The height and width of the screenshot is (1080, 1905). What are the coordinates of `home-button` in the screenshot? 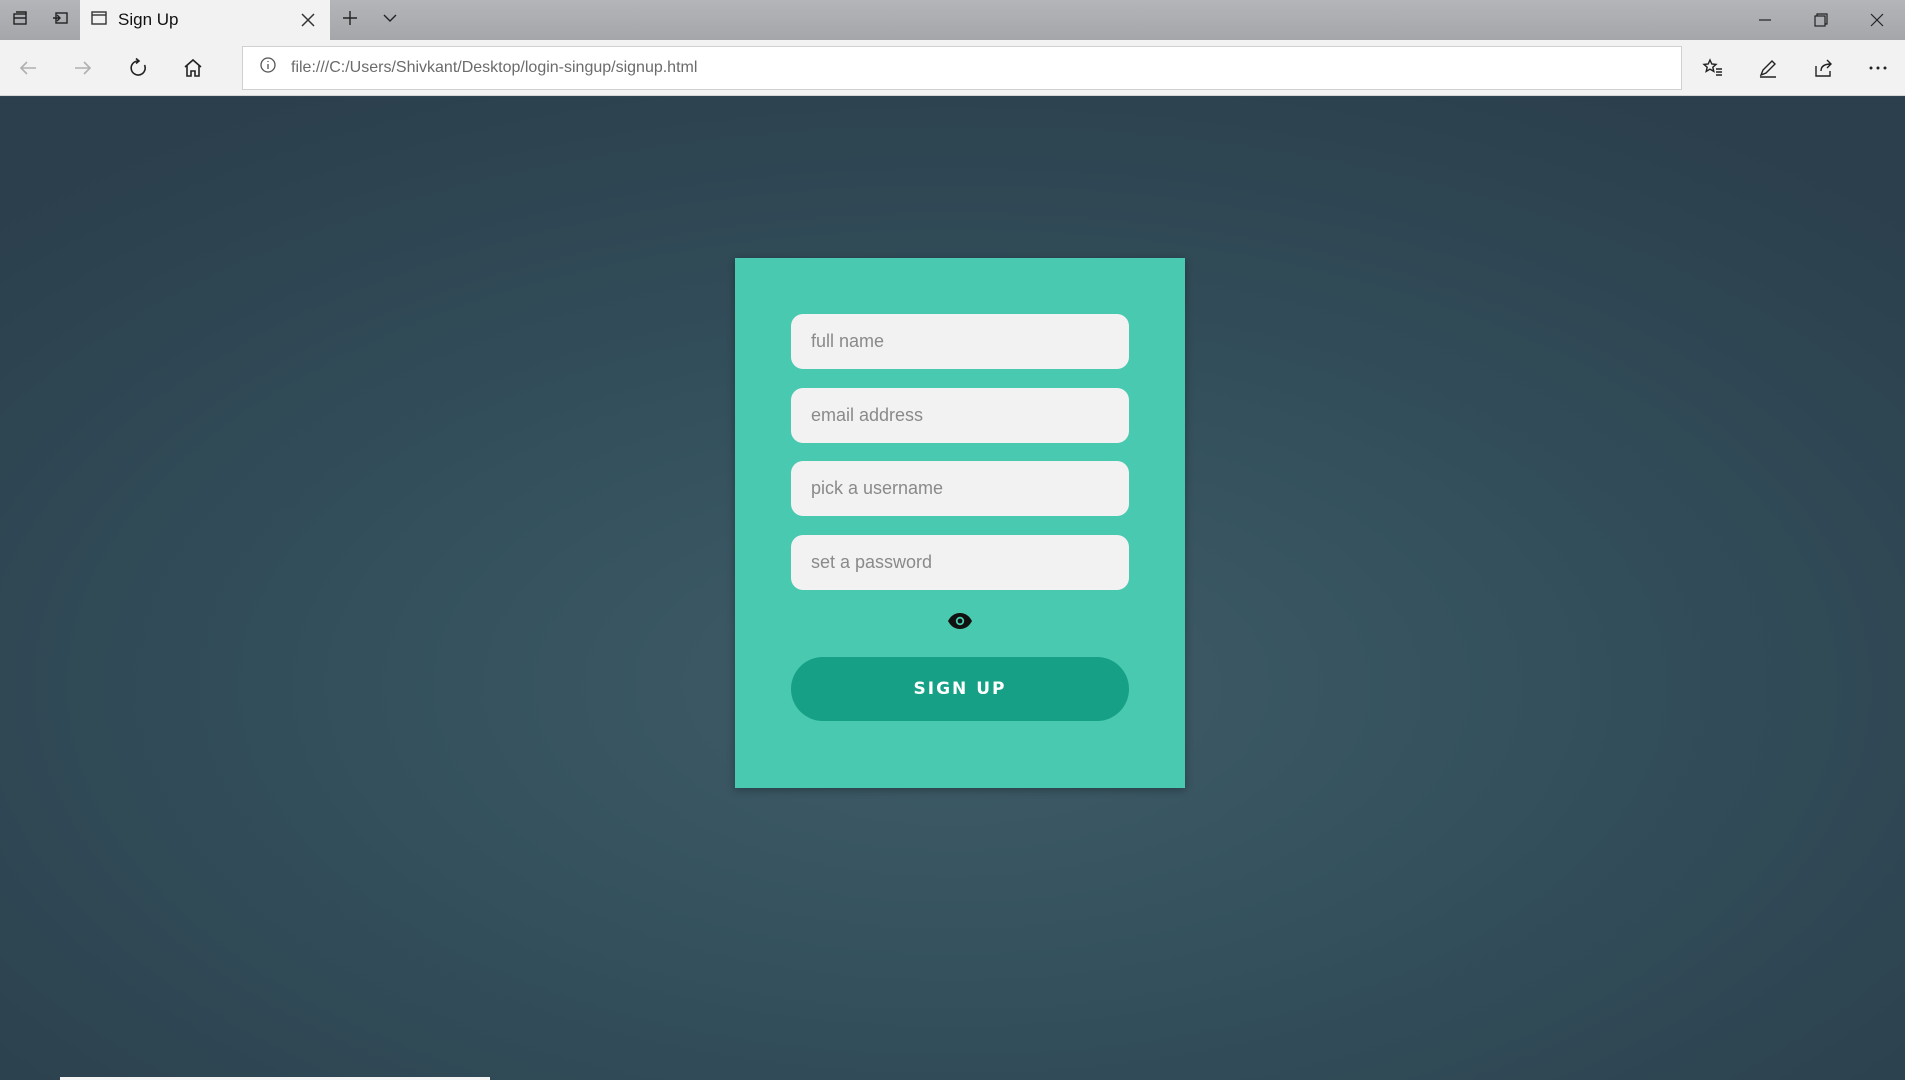 It's located at (192, 68).